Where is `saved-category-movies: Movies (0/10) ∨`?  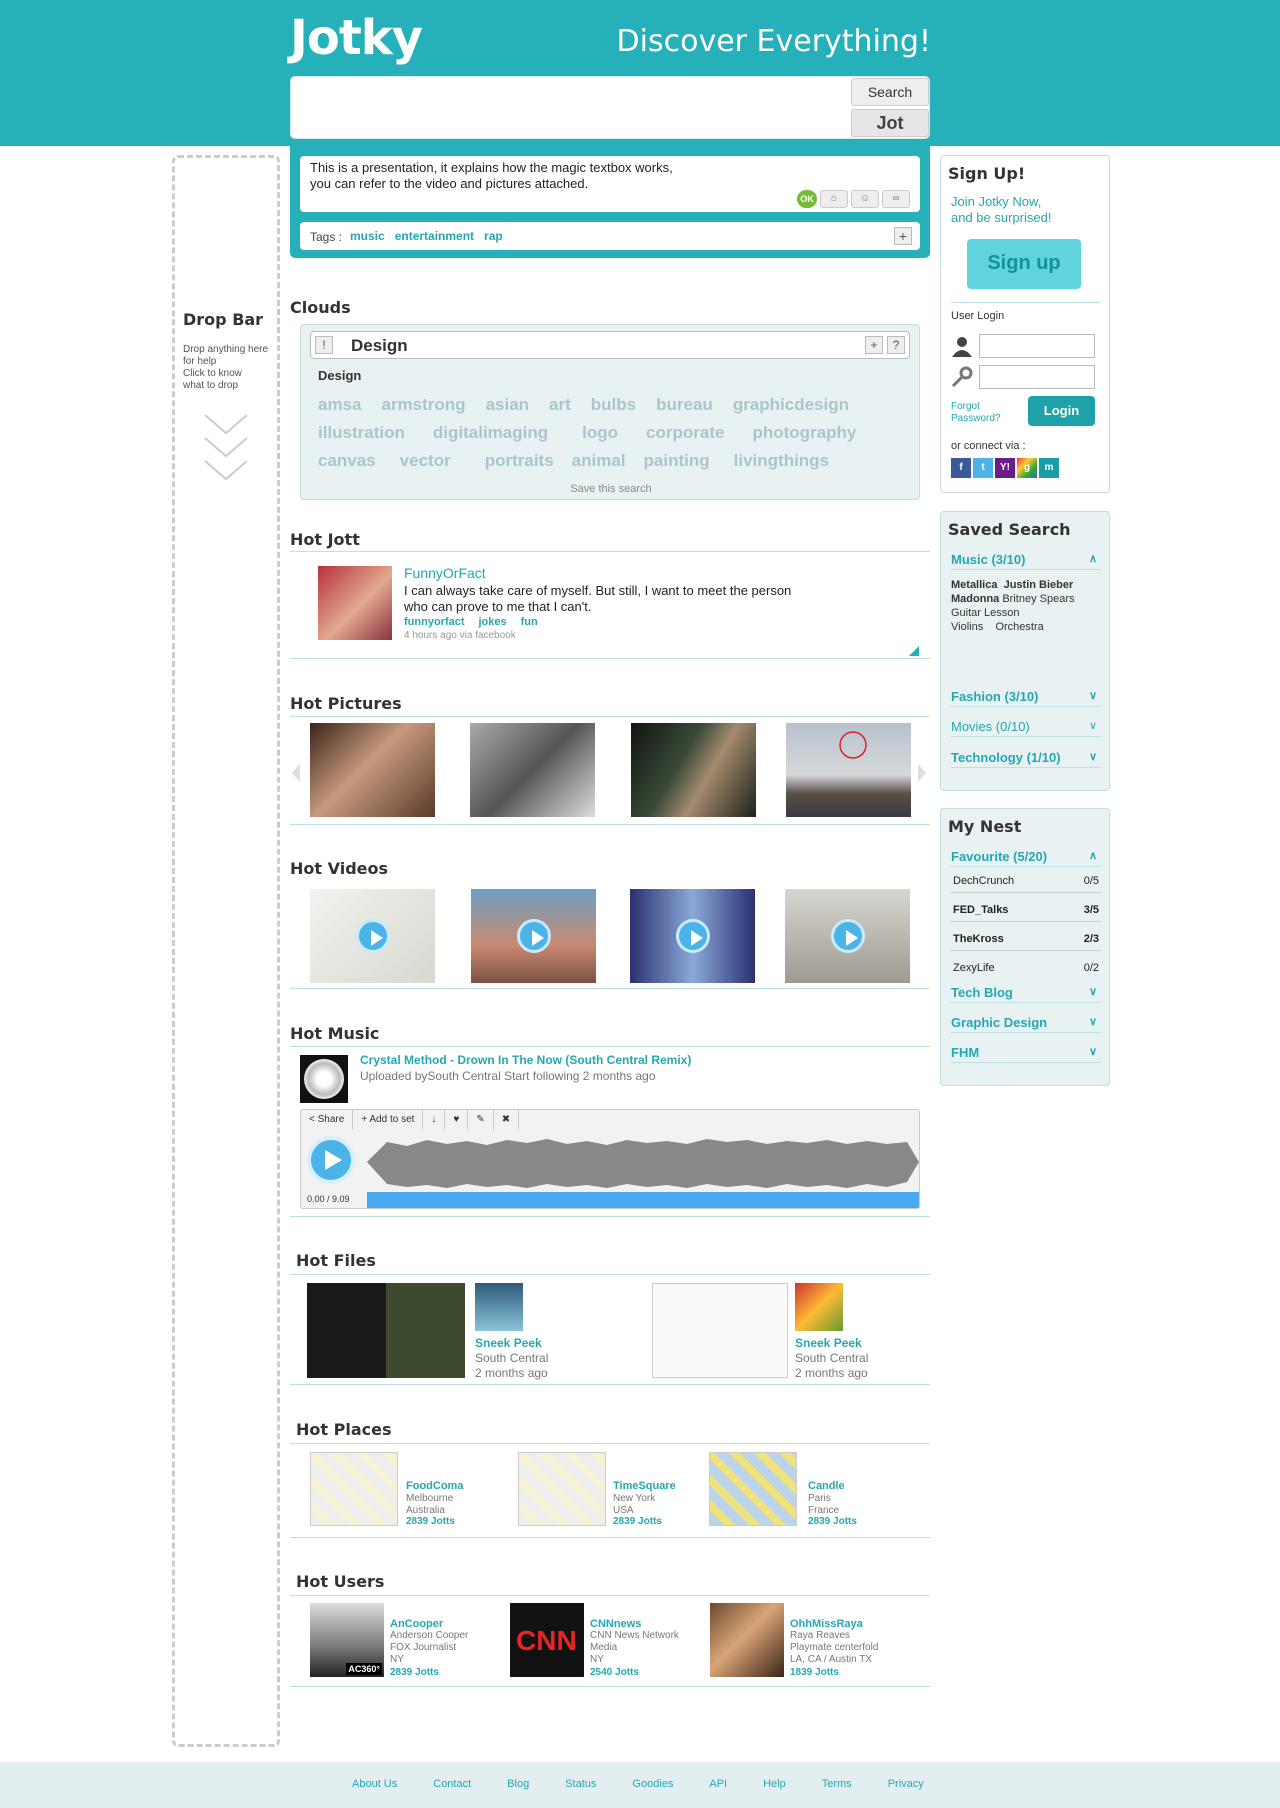
saved-category-movies: Movies (0/10) ∨ is located at coordinates (1026, 728).